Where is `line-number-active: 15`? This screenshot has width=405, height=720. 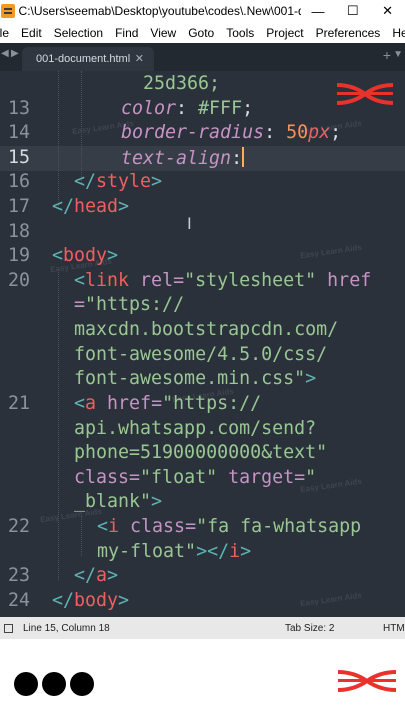
line-number-active: 15 is located at coordinates (18, 157).